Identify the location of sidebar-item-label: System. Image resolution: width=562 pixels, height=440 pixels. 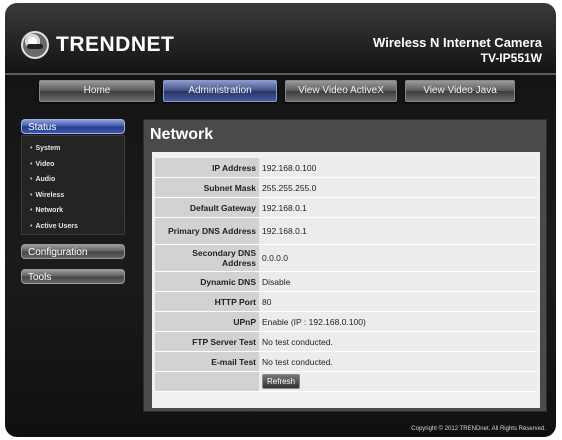
(48, 148).